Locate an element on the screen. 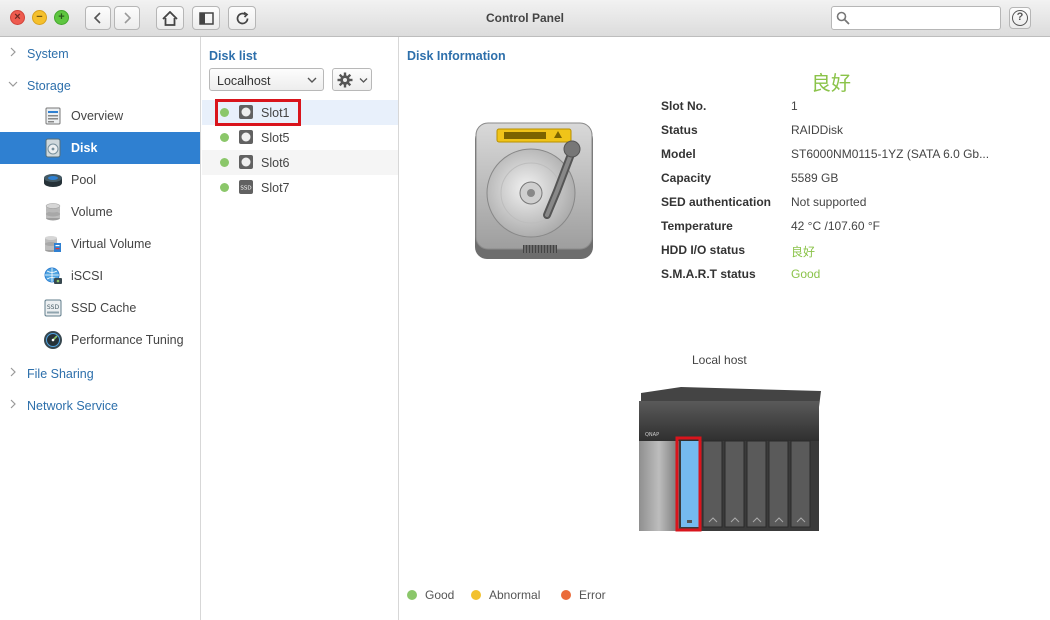  search-icon is located at coordinates (843, 18).